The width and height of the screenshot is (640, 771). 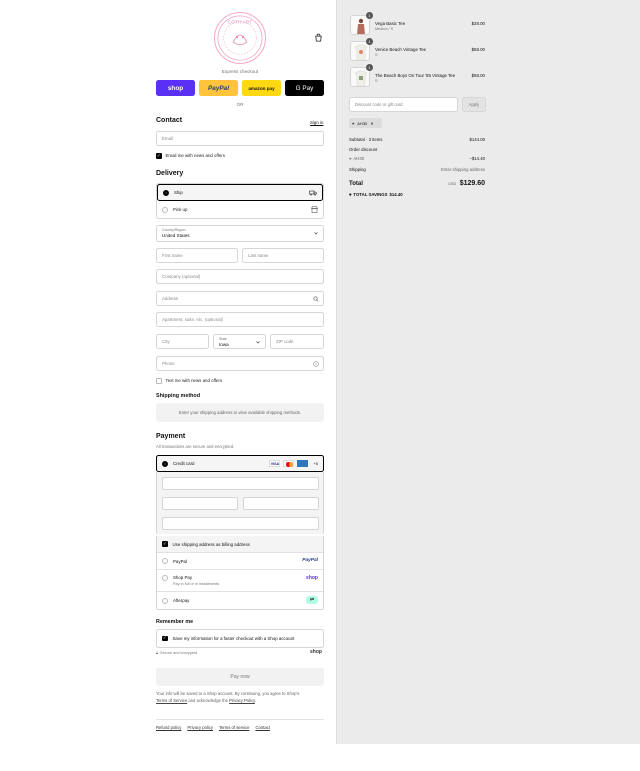 What do you see at coordinates (240, 138) in the screenshot?
I see `email-field: Email` at bounding box center [240, 138].